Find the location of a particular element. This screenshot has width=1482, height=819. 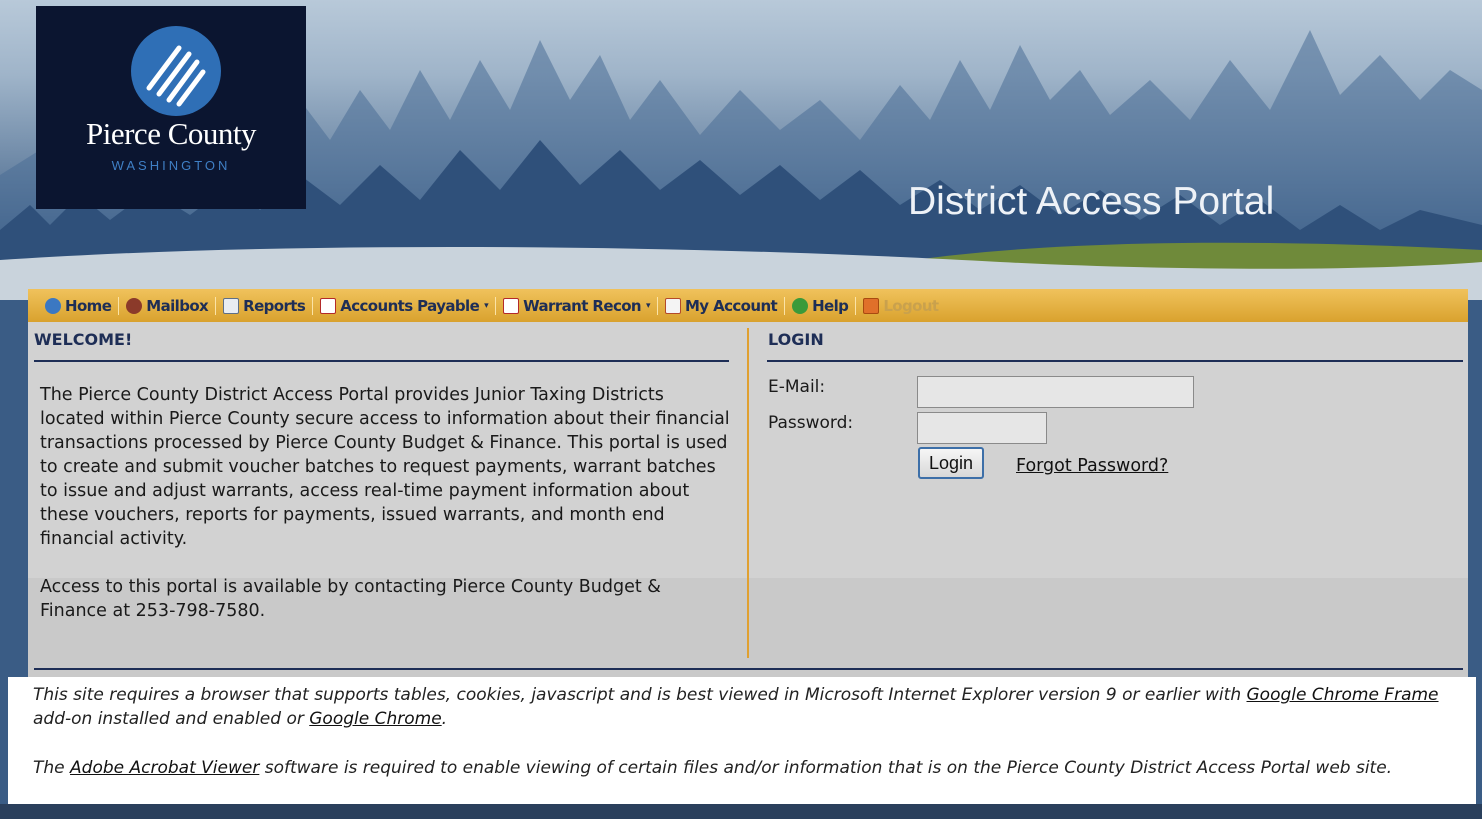

mailbox-icon is located at coordinates (134, 305).